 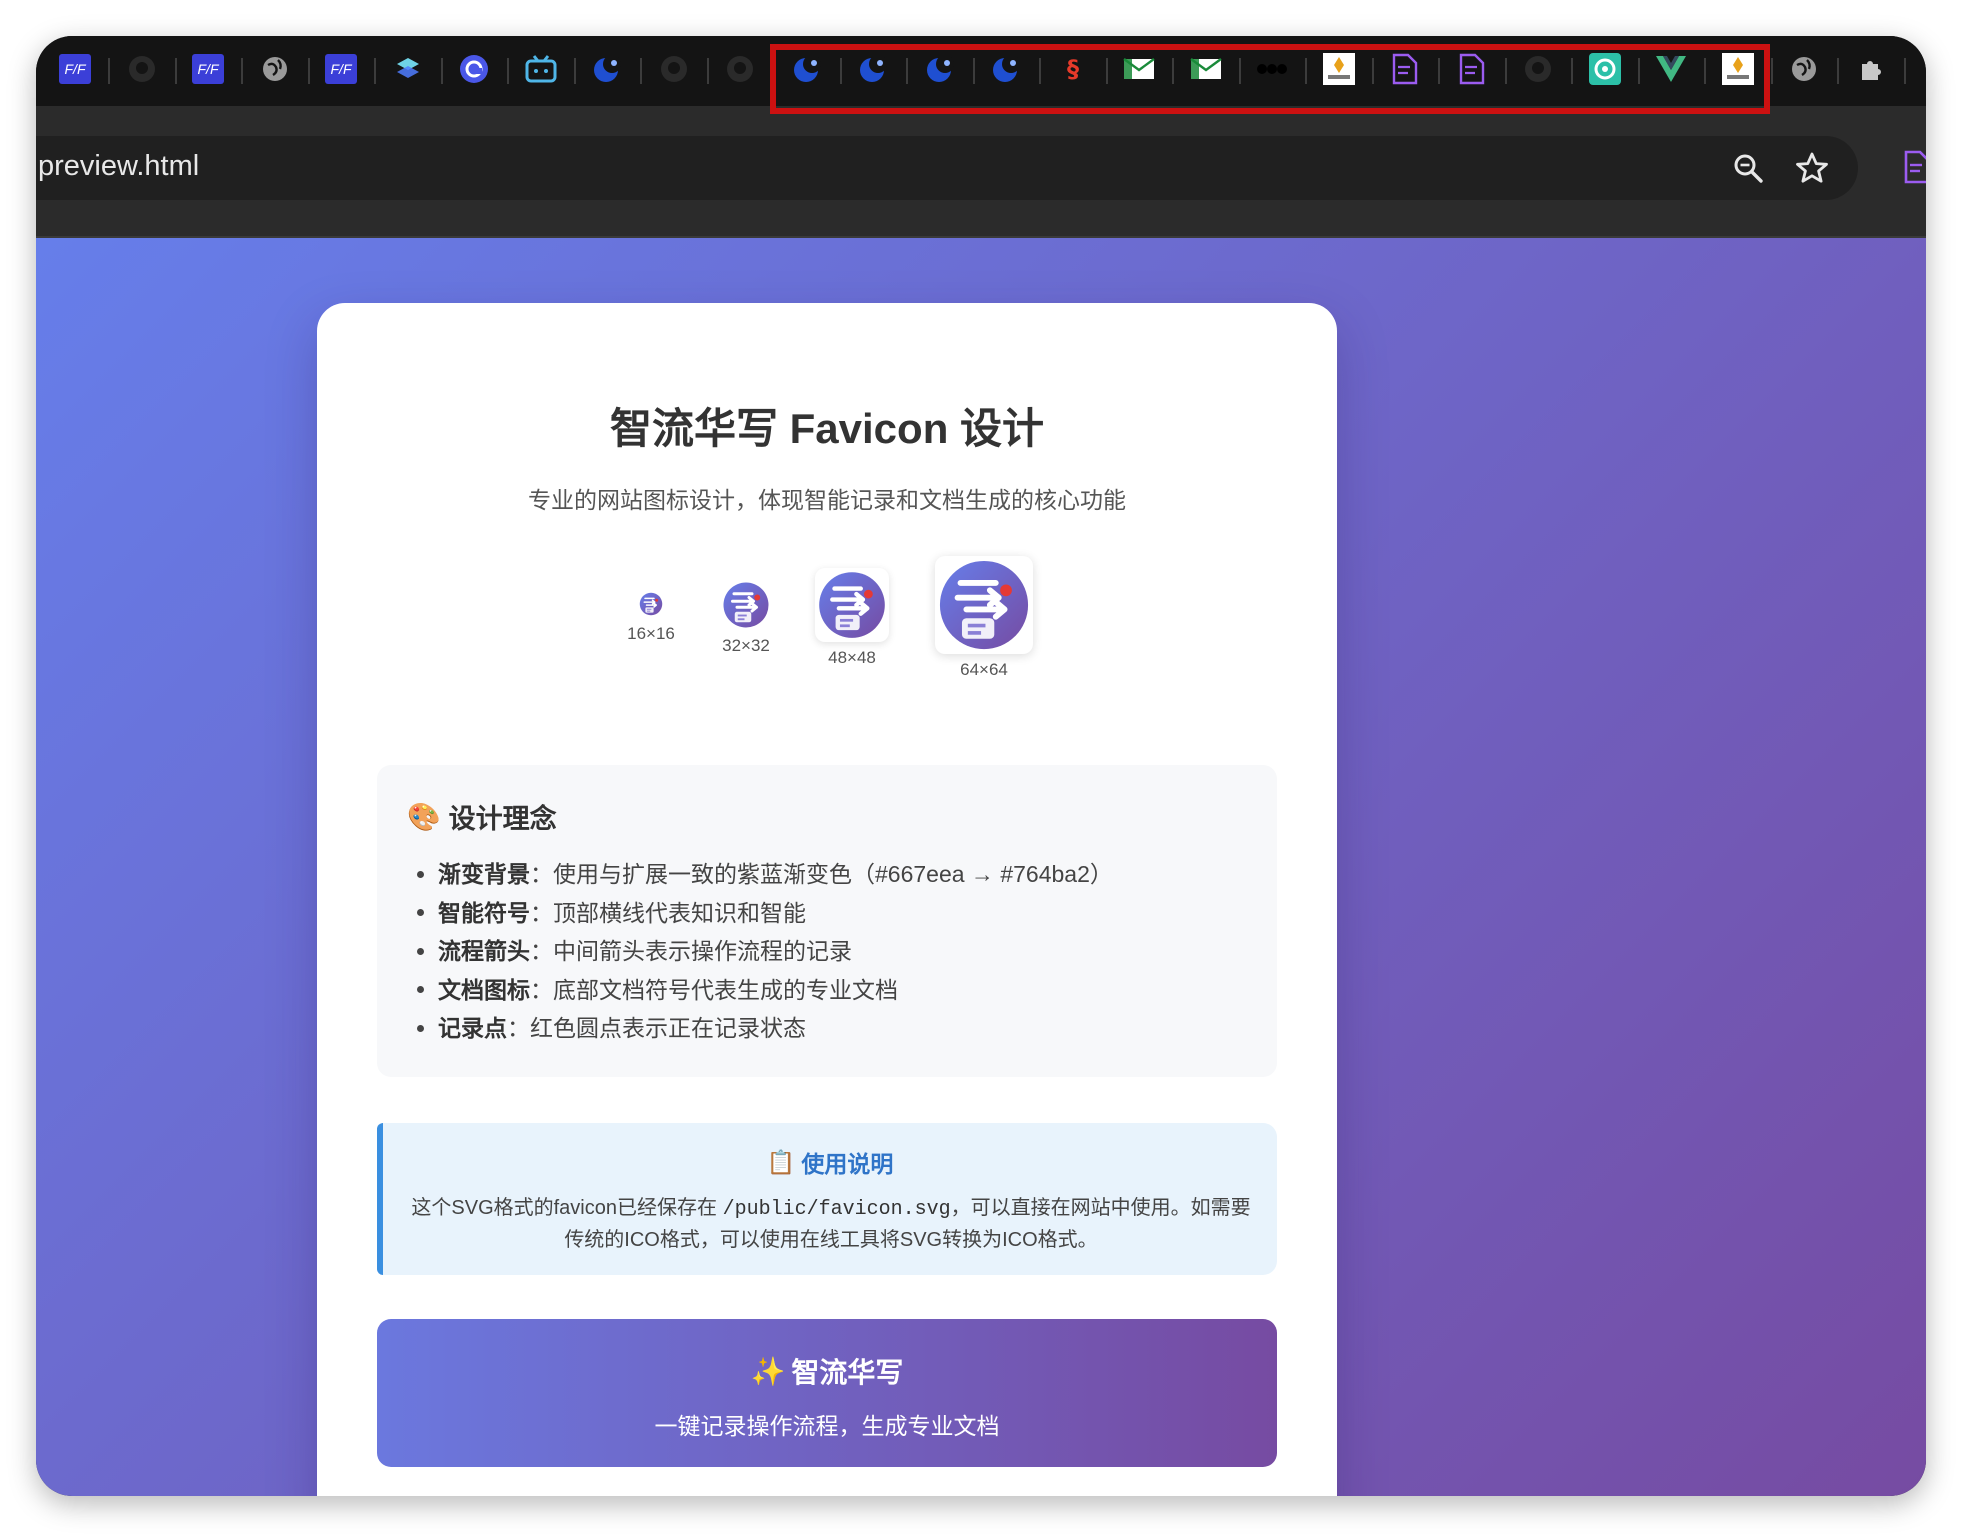 I want to click on list-item: 渐变背景 ：使用与扩展一致的紫蓝渐变色（#667eea → #764ba2）, so click(x=763, y=874).